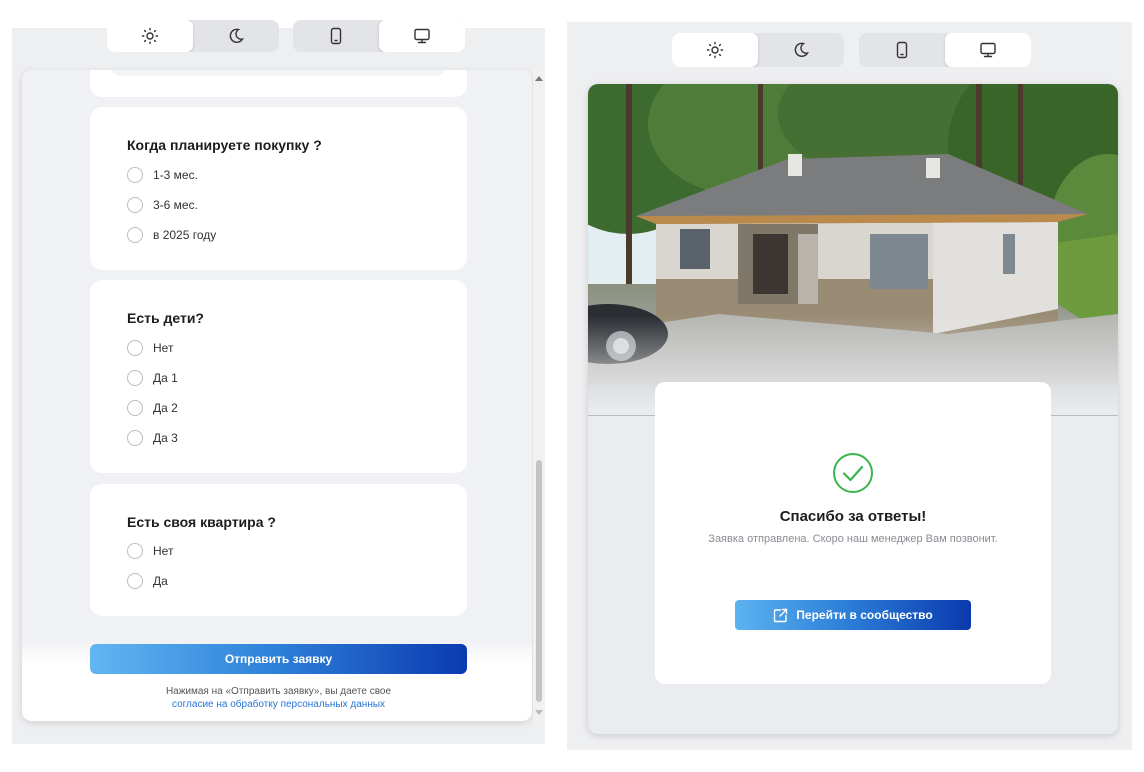  Describe the element at coordinates (152, 438) in the screenshot. I see `radio-option: Да 3` at that location.